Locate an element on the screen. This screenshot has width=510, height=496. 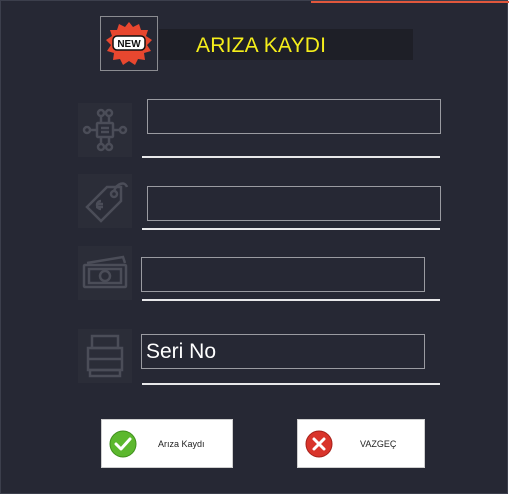
network-icon is located at coordinates (105, 130).